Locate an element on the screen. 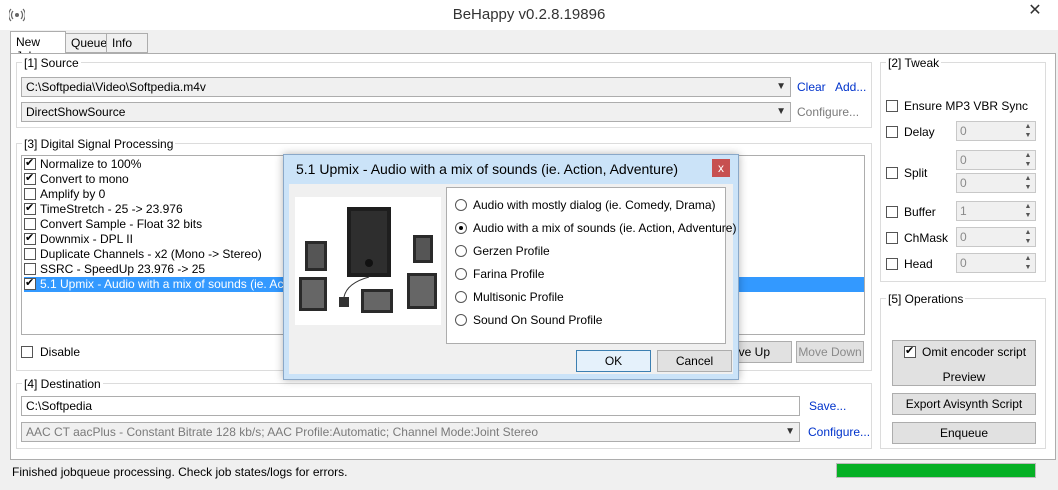 The width and height of the screenshot is (1058, 490). cancel-button: Cancel is located at coordinates (694, 361).